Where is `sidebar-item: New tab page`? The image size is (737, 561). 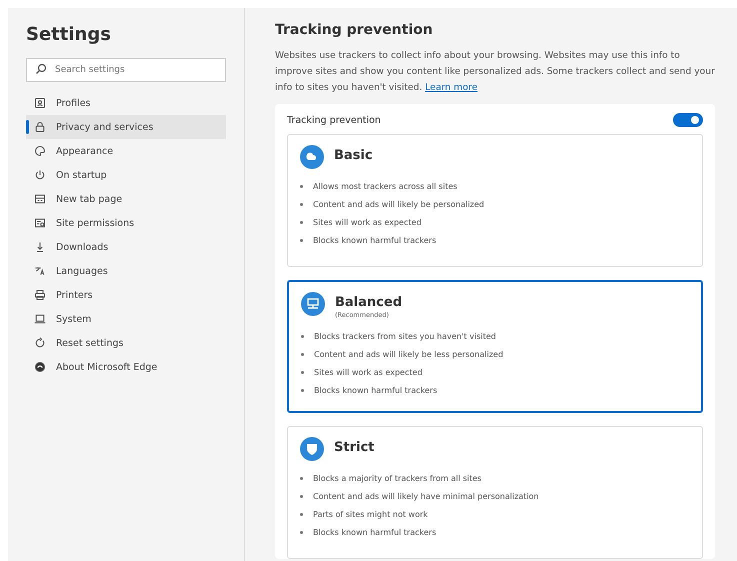
sidebar-item: New tab page is located at coordinates (126, 199).